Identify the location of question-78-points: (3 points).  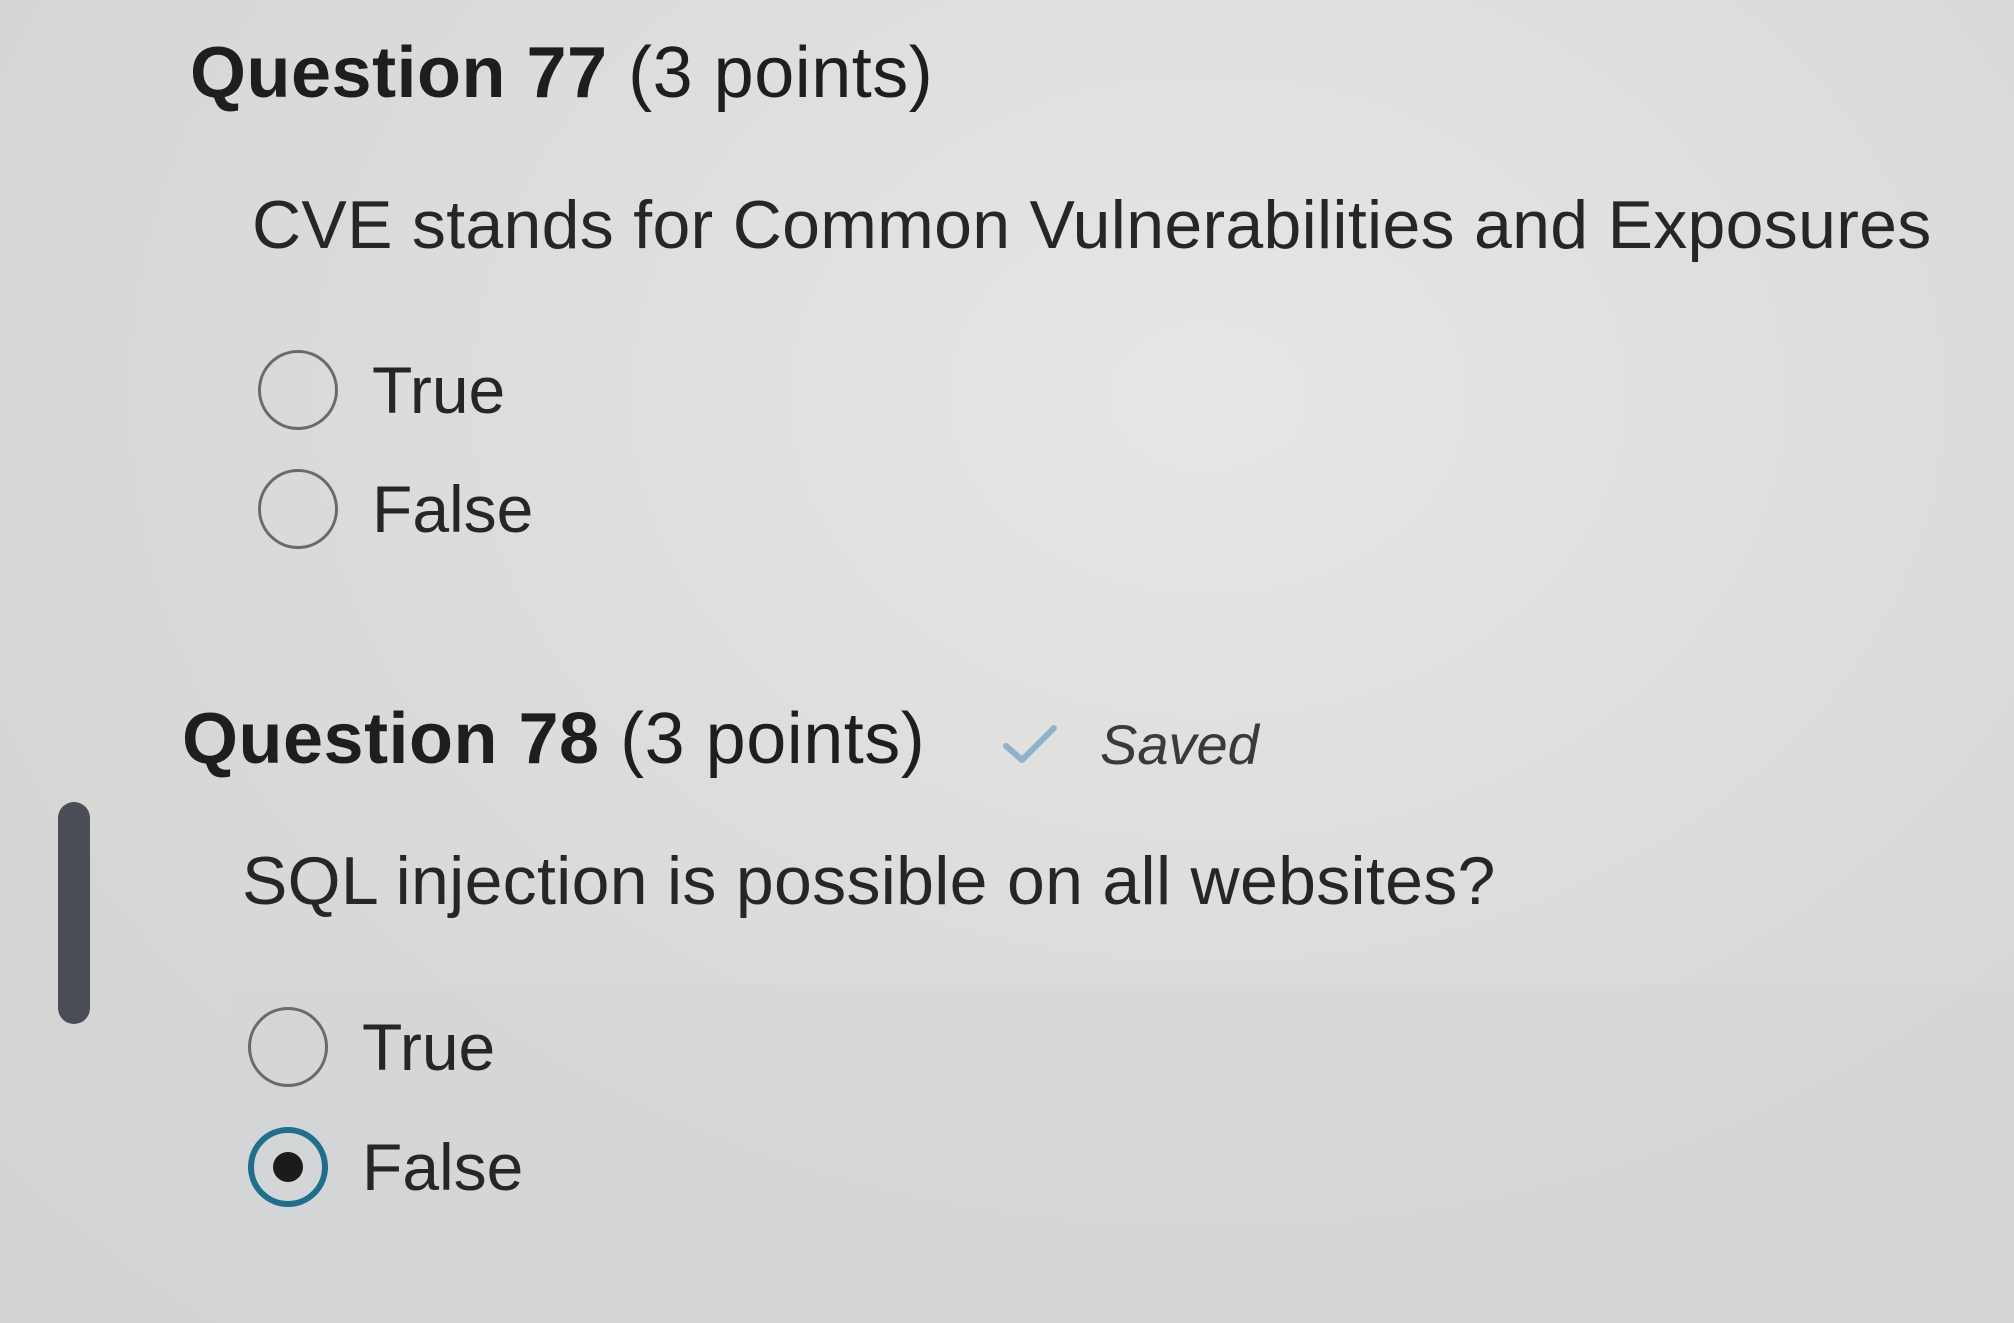
(773, 739).